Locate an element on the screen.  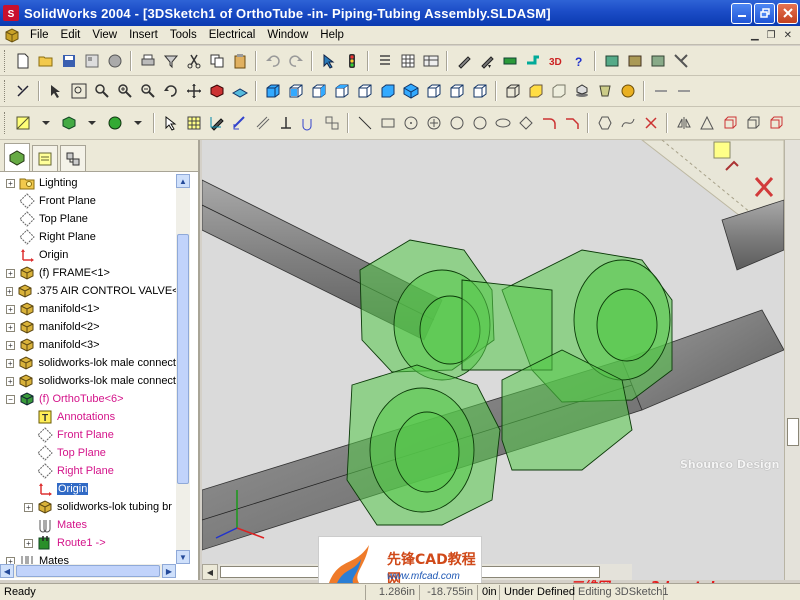
scroll-down-button: ▼ is located at coordinates (183, 557).